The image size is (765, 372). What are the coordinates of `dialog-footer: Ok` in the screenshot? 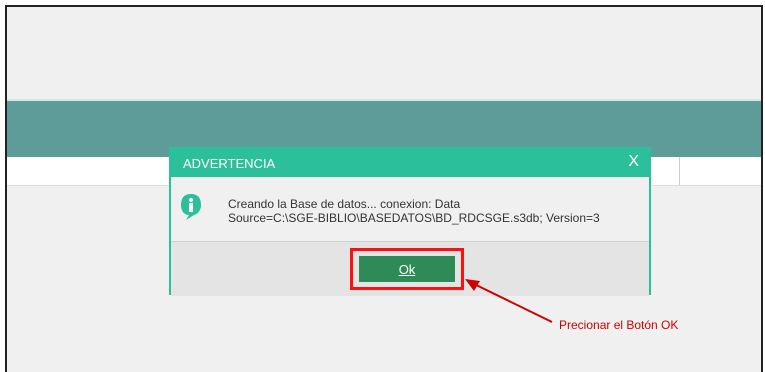 It's located at (410, 268).